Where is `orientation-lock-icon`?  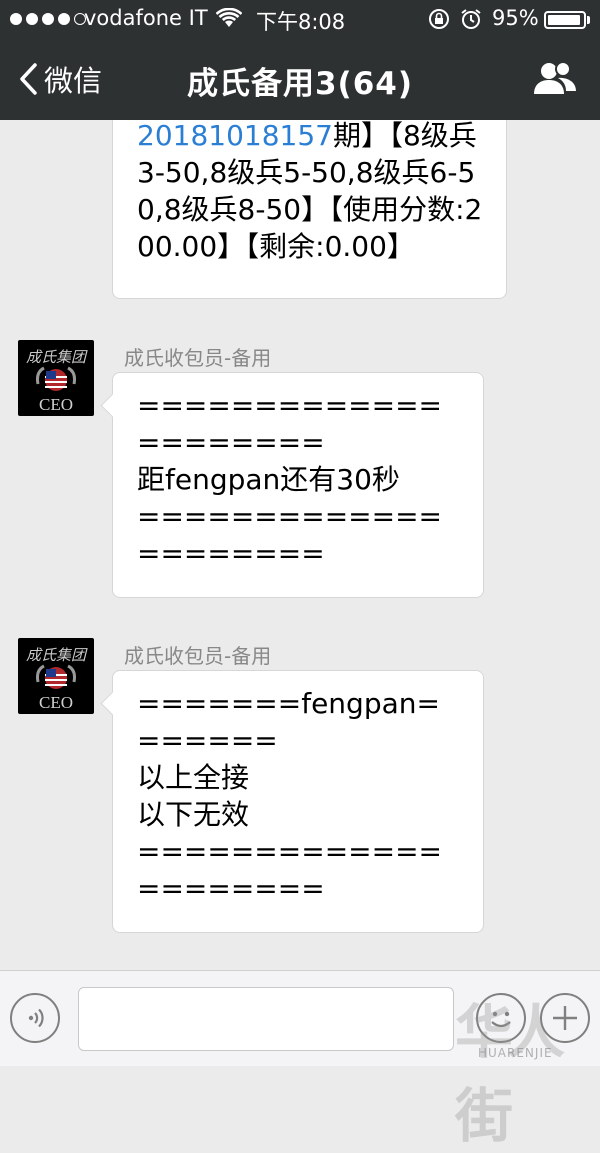 orientation-lock-icon is located at coordinates (439, 21).